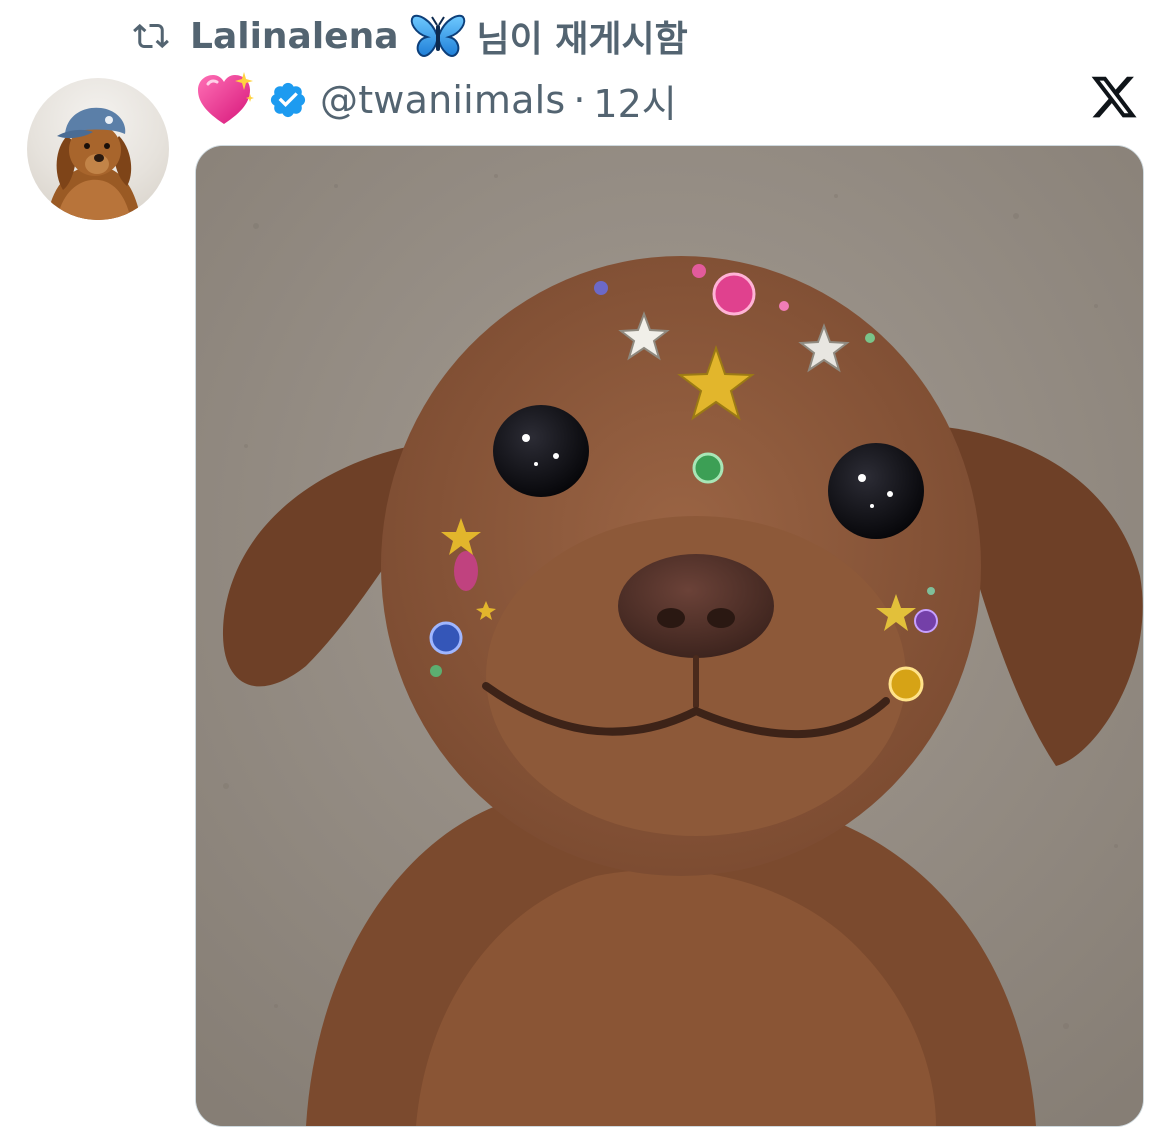  What do you see at coordinates (408, 36) in the screenshot?
I see `retweet-indicator: Lalinalena 님이 재게시함` at bounding box center [408, 36].